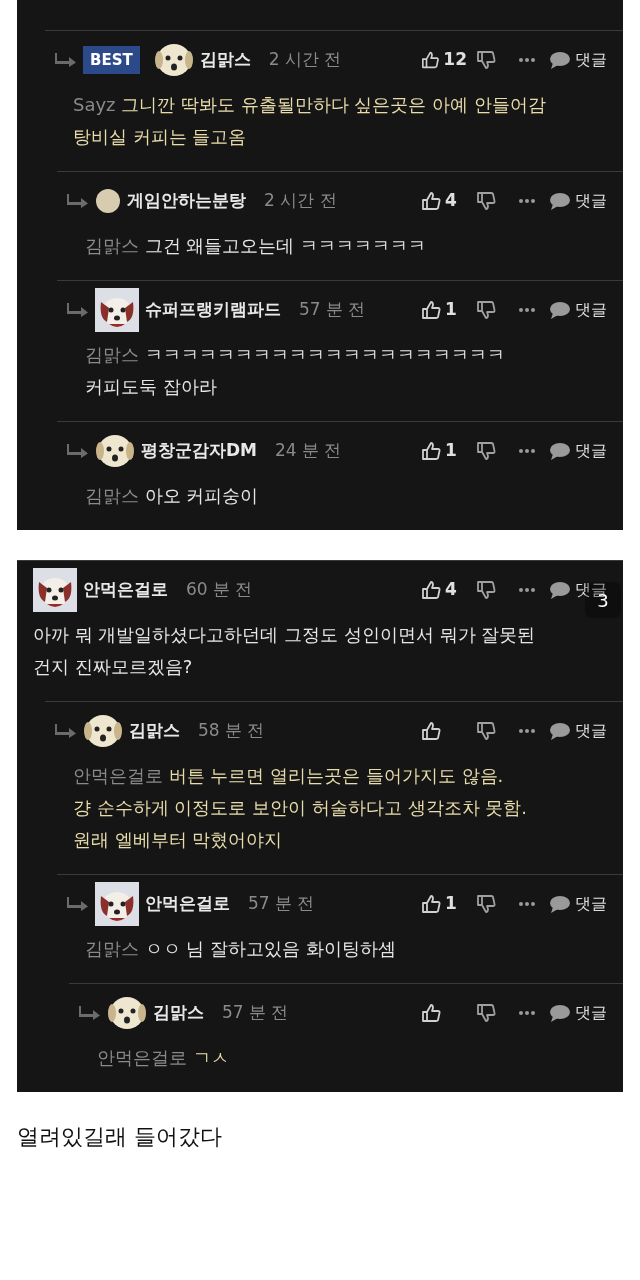 This screenshot has width=640, height=1280. What do you see at coordinates (186, 201) in the screenshot?
I see `author-name: 게임안하는분탕` at bounding box center [186, 201].